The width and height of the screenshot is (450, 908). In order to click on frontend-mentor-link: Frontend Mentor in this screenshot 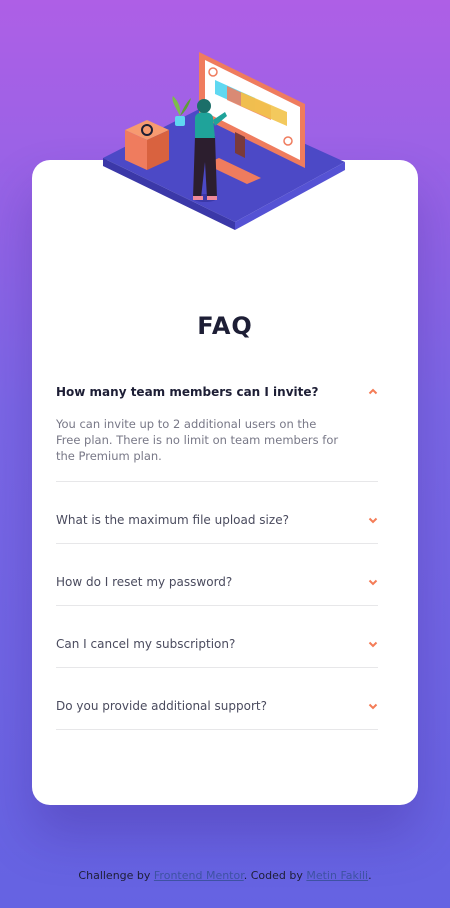, I will do `click(199, 875)`.